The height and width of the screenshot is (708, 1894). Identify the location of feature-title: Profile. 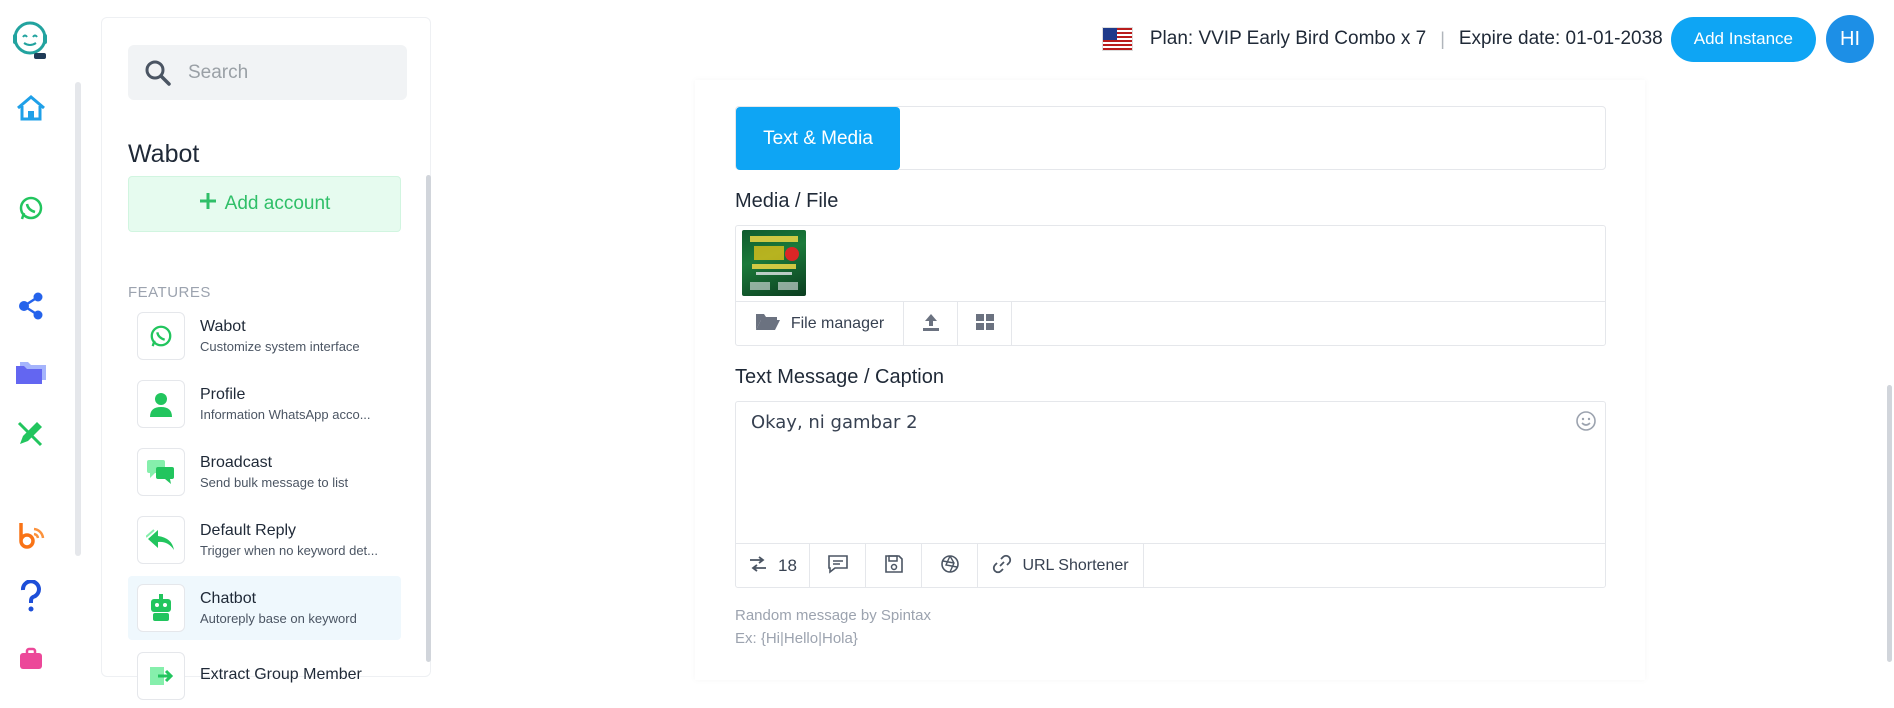
(223, 394).